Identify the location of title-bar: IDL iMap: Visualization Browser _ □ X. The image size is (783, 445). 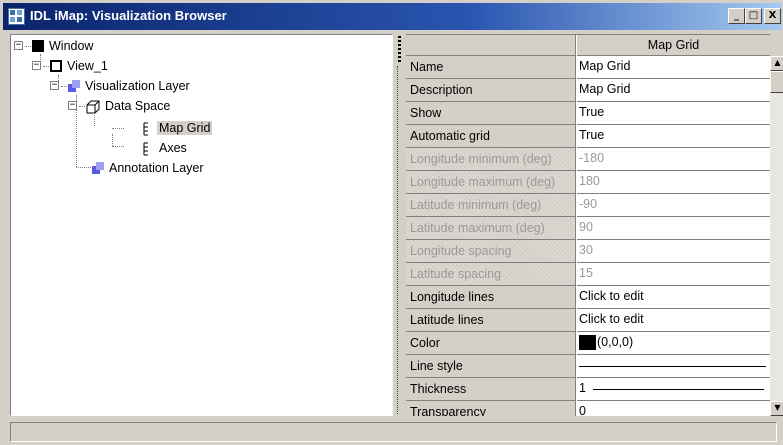
(392, 16).